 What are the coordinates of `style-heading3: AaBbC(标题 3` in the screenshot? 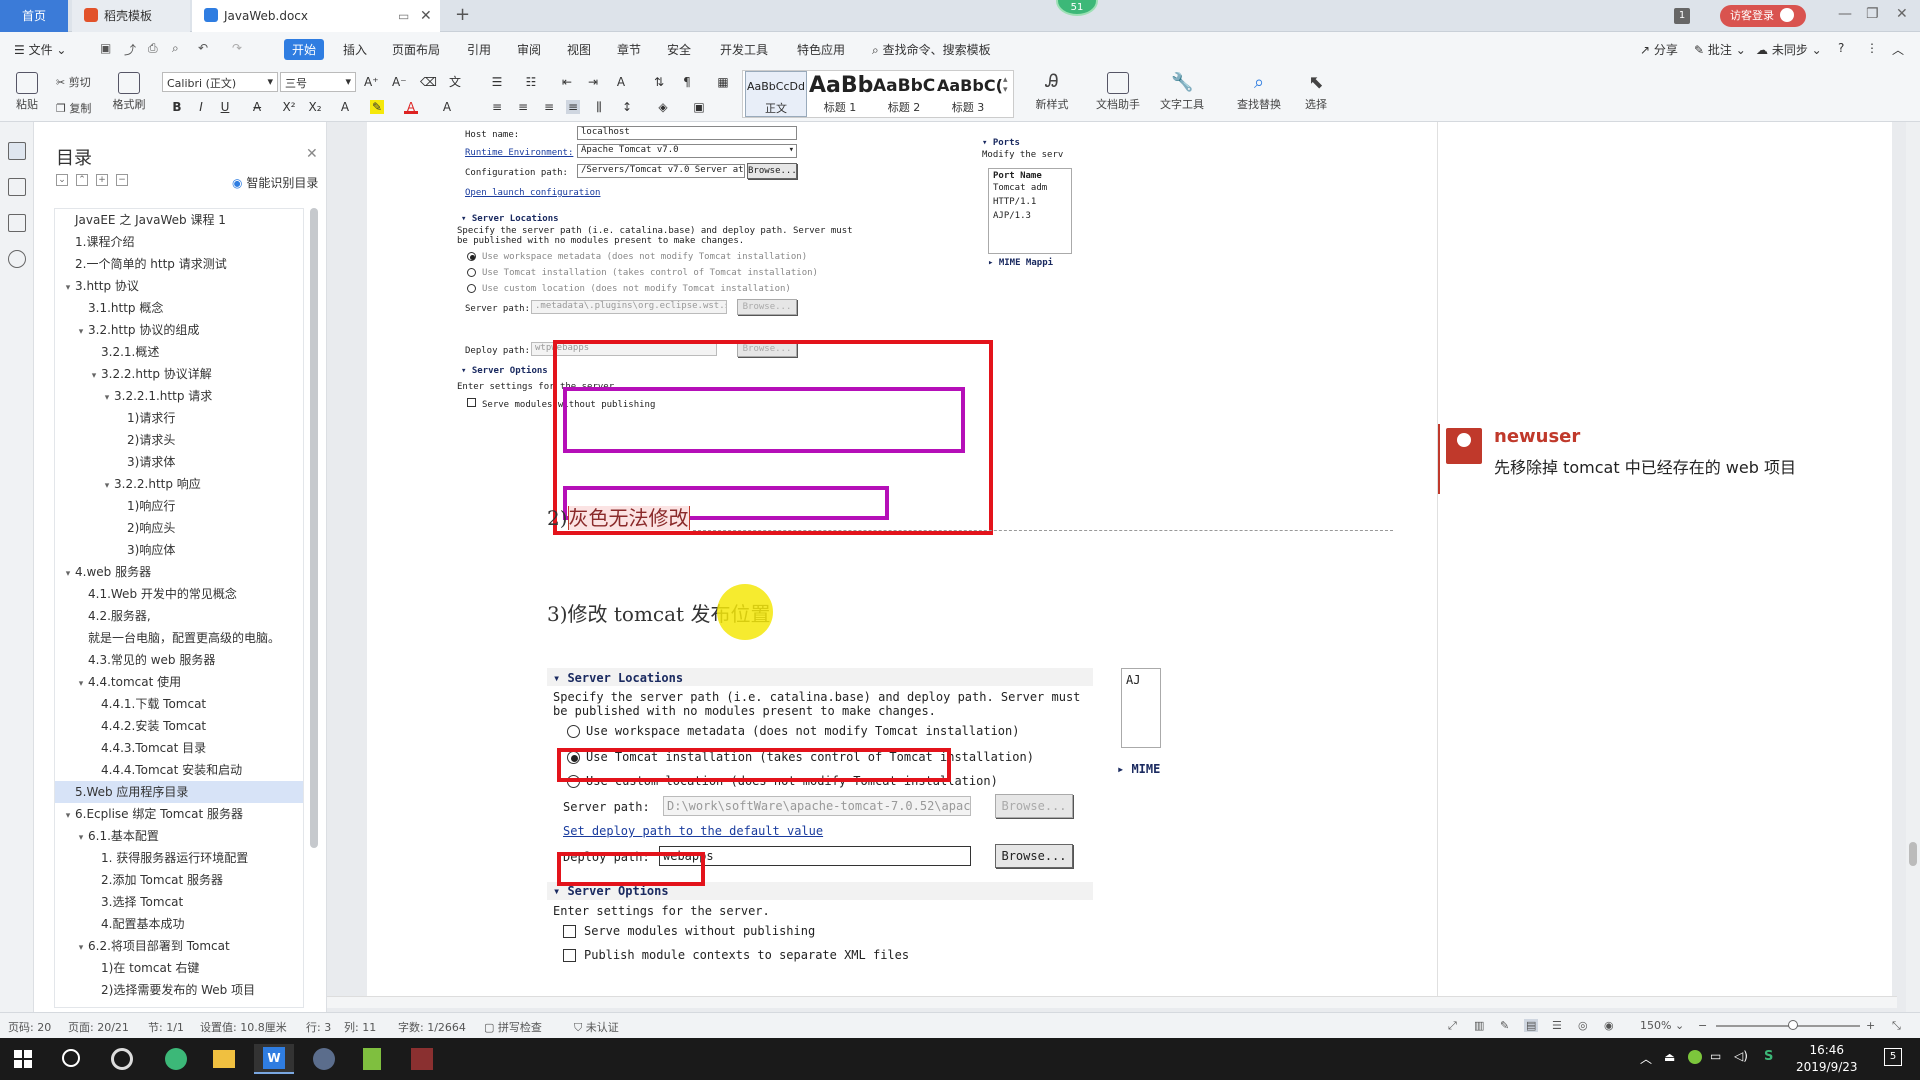 It's located at (970, 94).